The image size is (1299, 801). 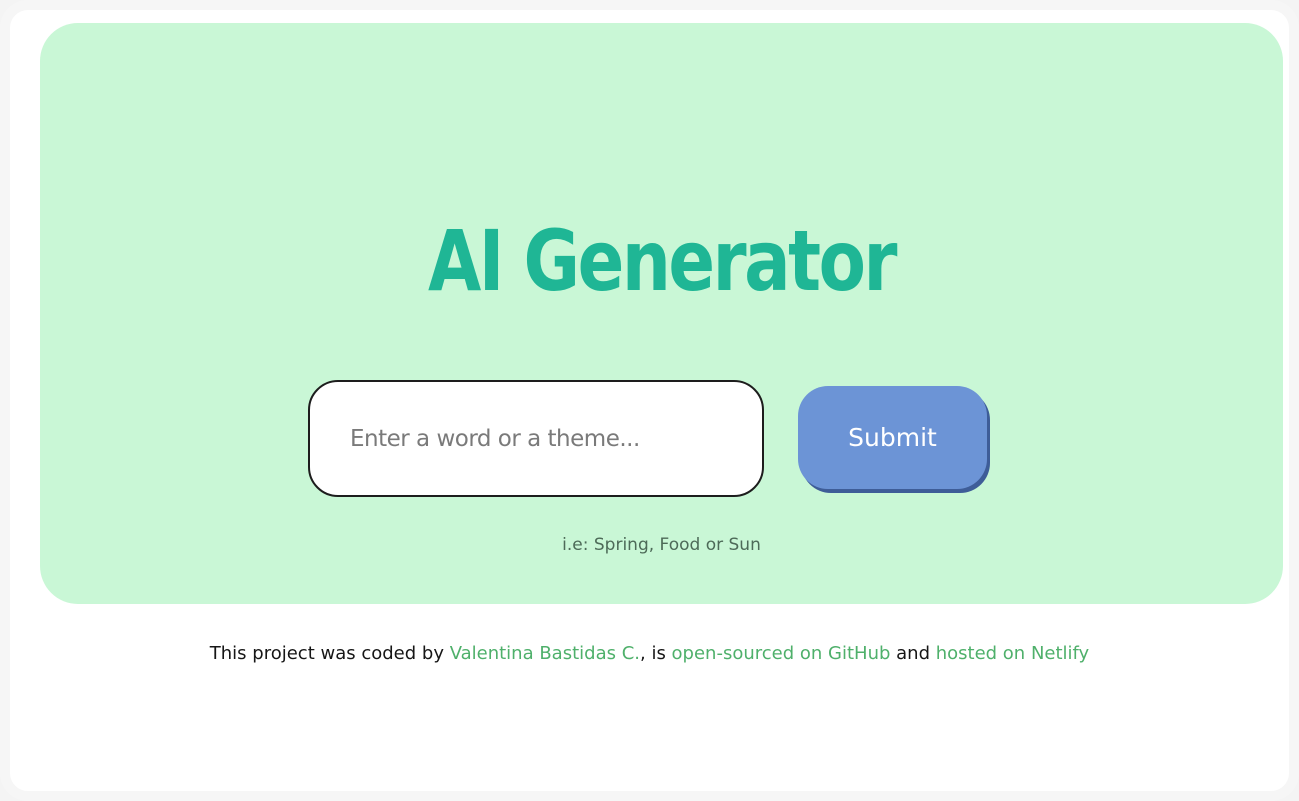 What do you see at coordinates (329, 653) in the screenshot?
I see `footer-text: This project was coded by` at bounding box center [329, 653].